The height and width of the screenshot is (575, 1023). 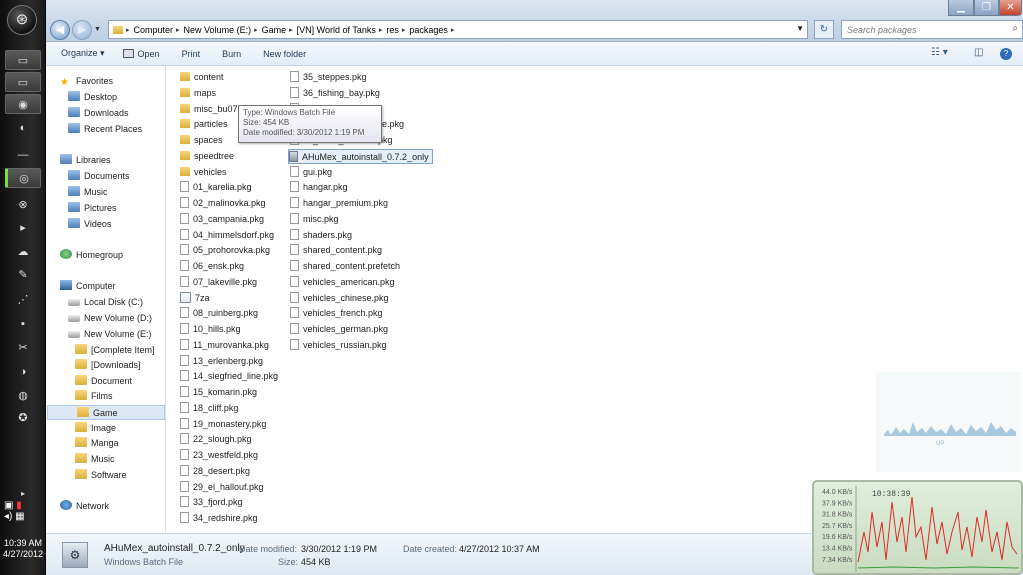 What do you see at coordinates (212, 266) in the screenshot?
I see `file-item: 06_ensk.pkg` at bounding box center [212, 266].